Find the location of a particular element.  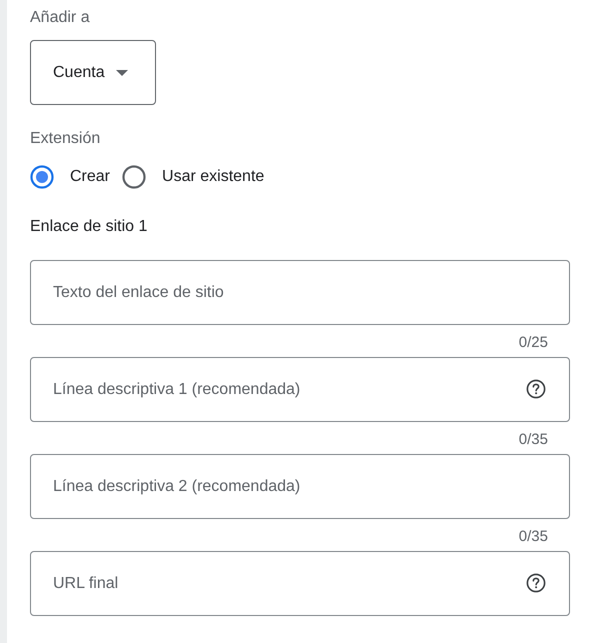

radio-option: Crear is located at coordinates (70, 177).